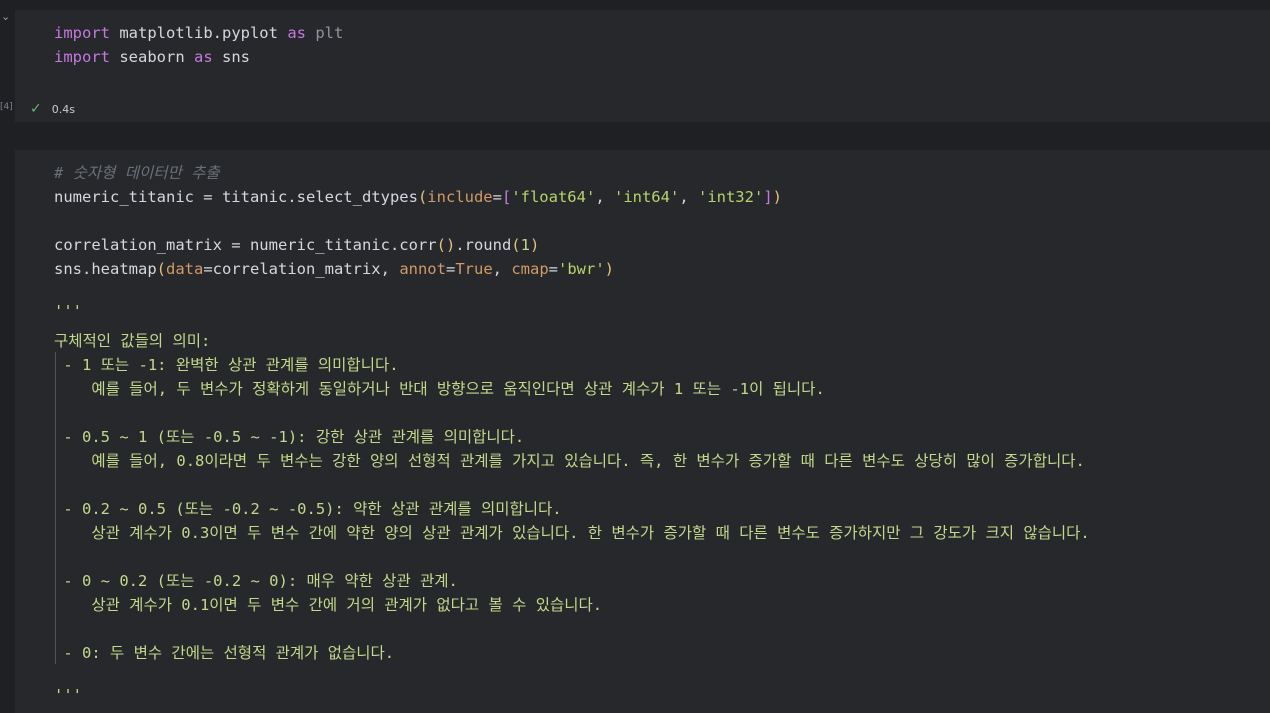 This screenshot has width=1270, height=713. What do you see at coordinates (185, 269) in the screenshot?
I see `param-name: data` at bounding box center [185, 269].